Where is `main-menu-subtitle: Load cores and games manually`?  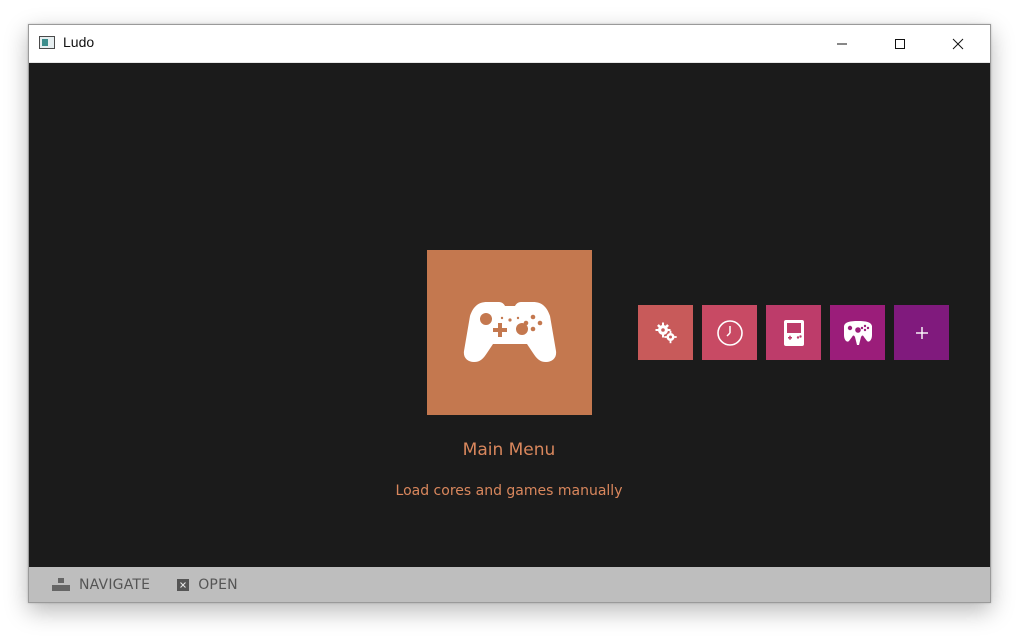 main-menu-subtitle: Load cores and games manually is located at coordinates (509, 491).